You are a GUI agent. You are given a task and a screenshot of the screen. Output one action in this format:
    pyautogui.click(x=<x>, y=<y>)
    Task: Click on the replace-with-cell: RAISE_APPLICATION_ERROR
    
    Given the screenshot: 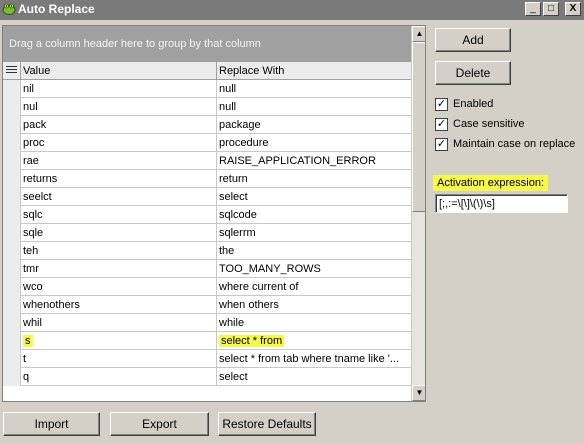 What is the action you would take?
    pyautogui.click(x=314, y=161)
    